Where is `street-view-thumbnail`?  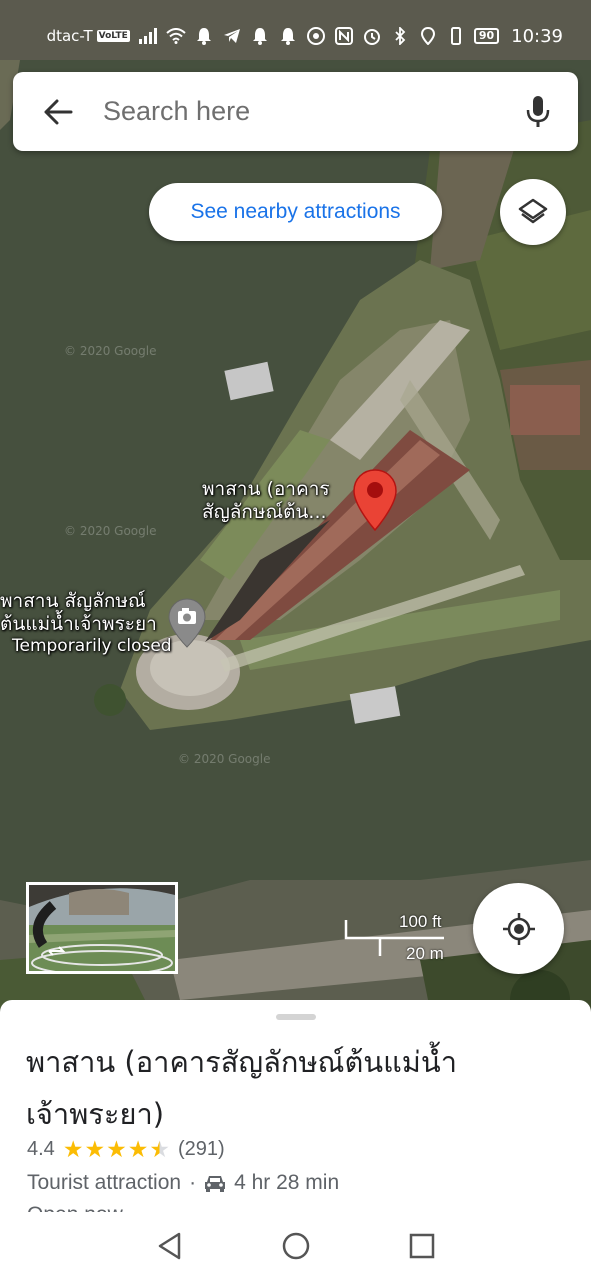
street-view-thumbnail is located at coordinates (102, 928).